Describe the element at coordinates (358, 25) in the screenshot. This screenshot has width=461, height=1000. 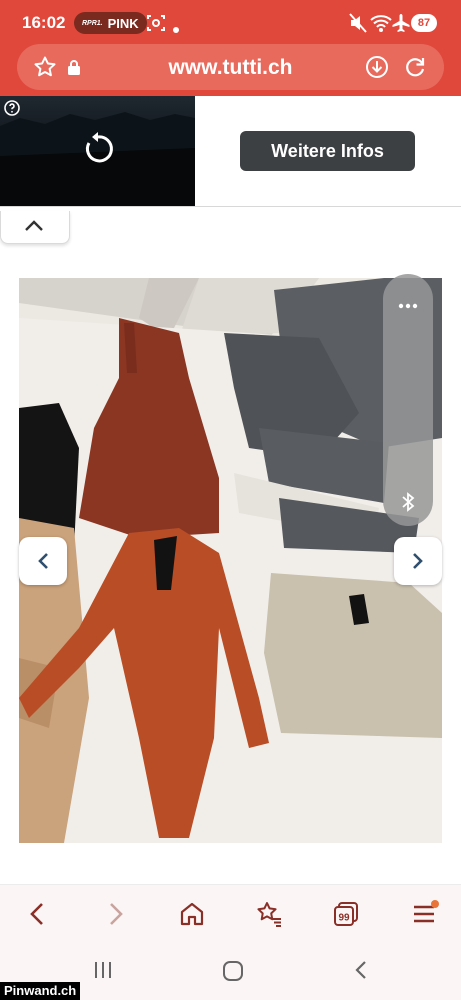
I see `mute-icon` at that location.